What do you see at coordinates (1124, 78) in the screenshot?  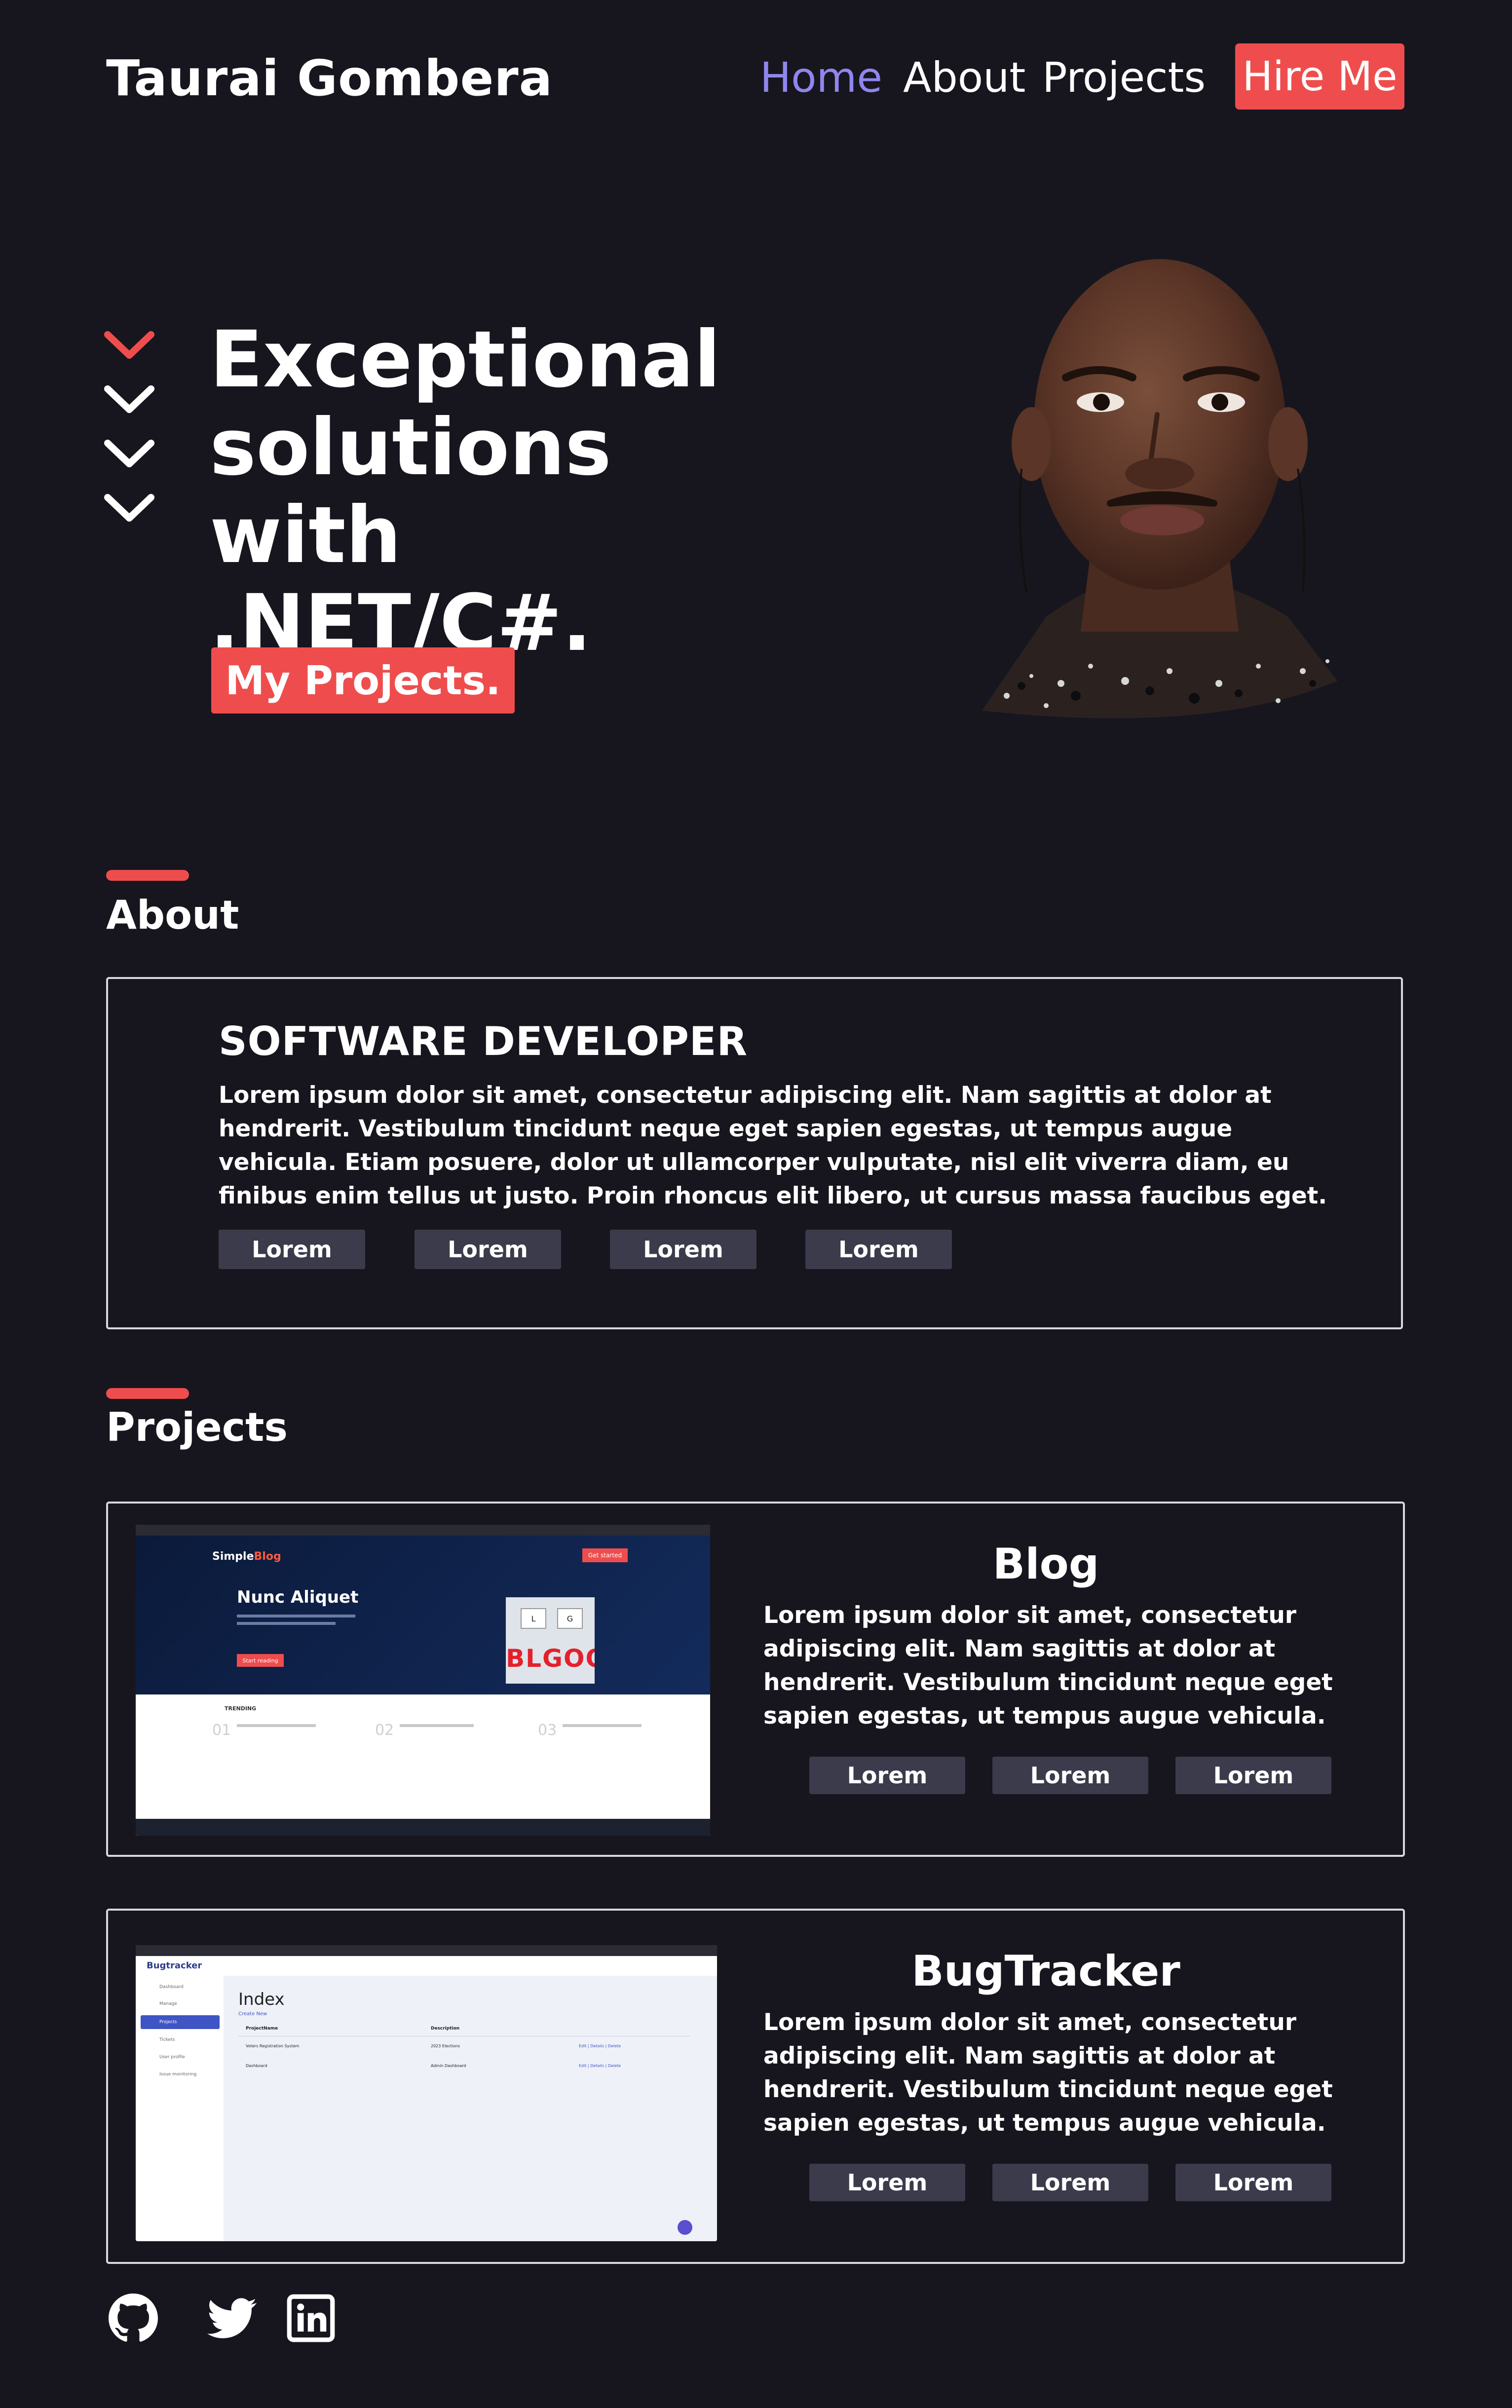 I see `nav-projects: Projects` at bounding box center [1124, 78].